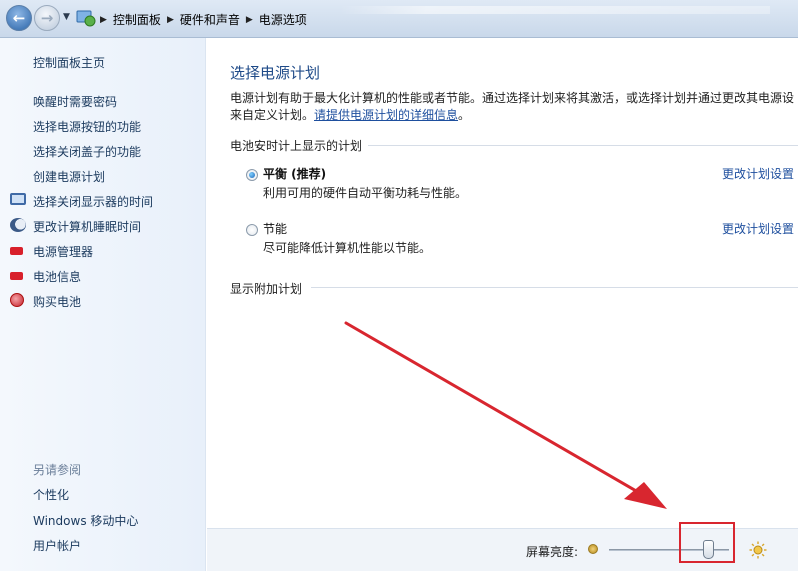 This screenshot has height=571, width=798. I want to click on sidebar-item-user-accounts: 用户帐户, so click(57, 545).